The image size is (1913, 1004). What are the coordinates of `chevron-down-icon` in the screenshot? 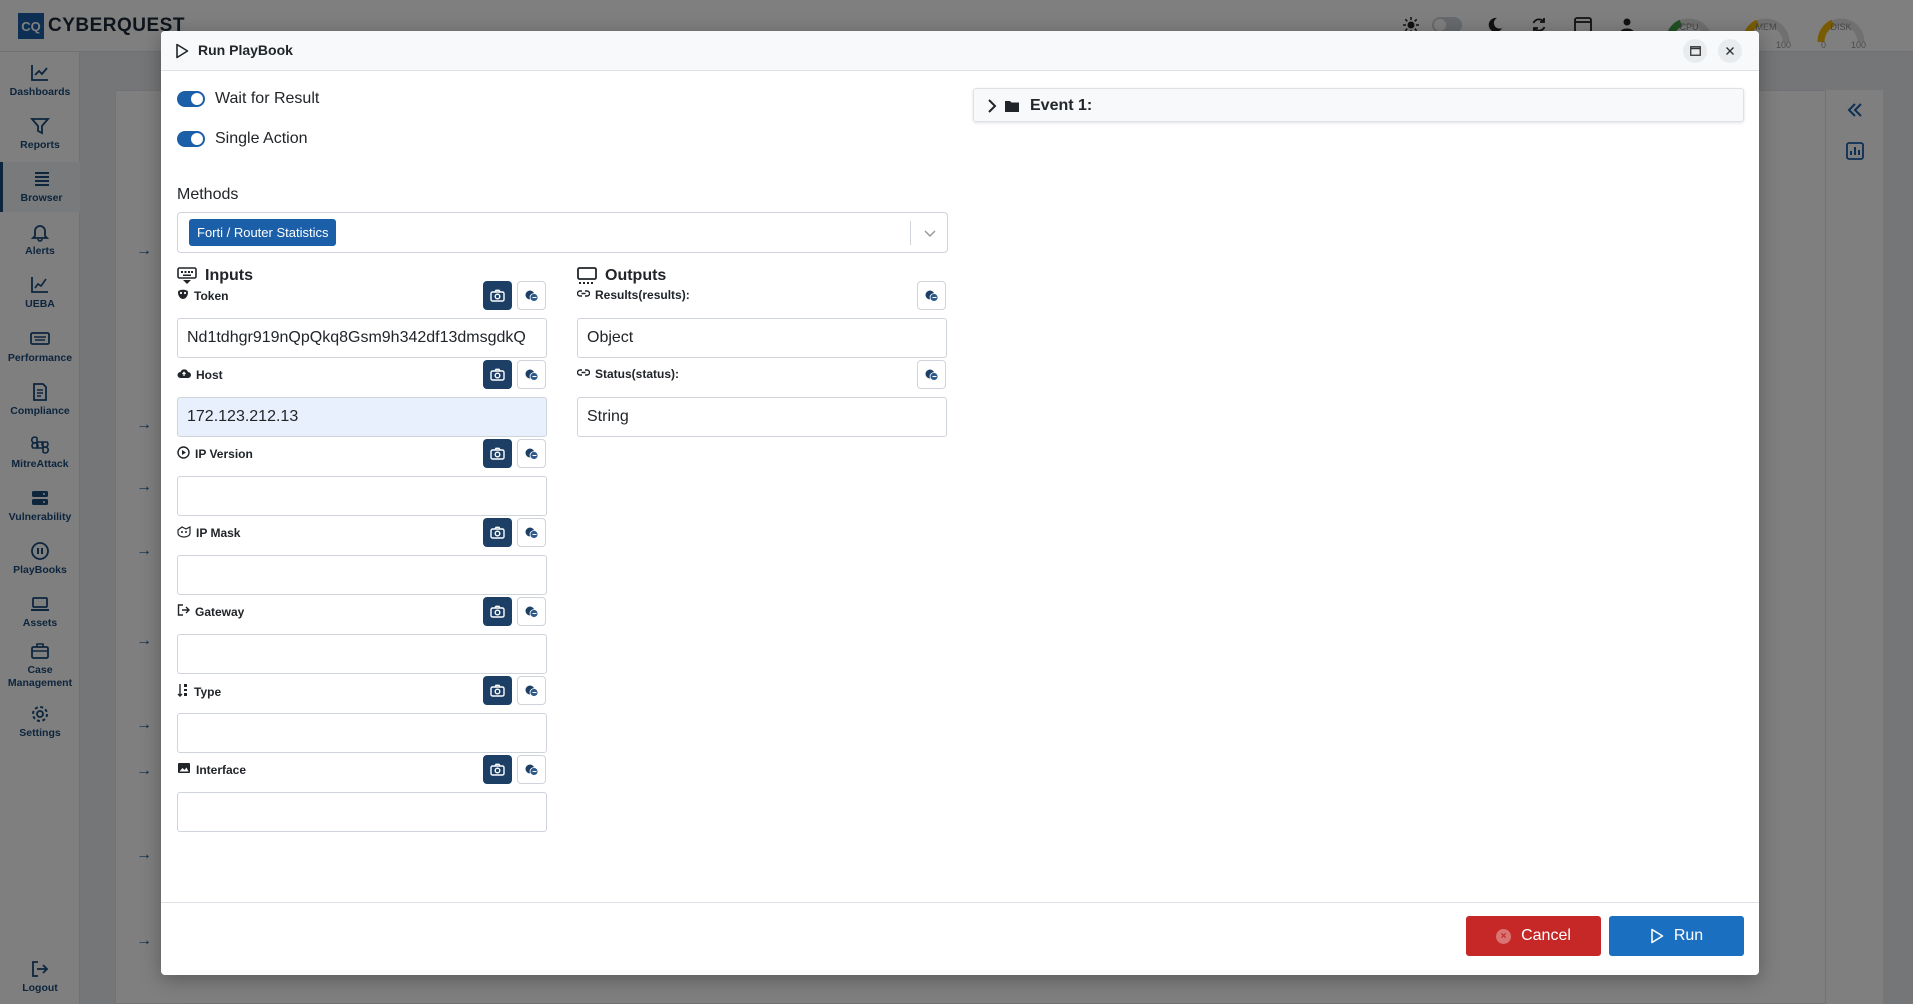 It's located at (930, 233).